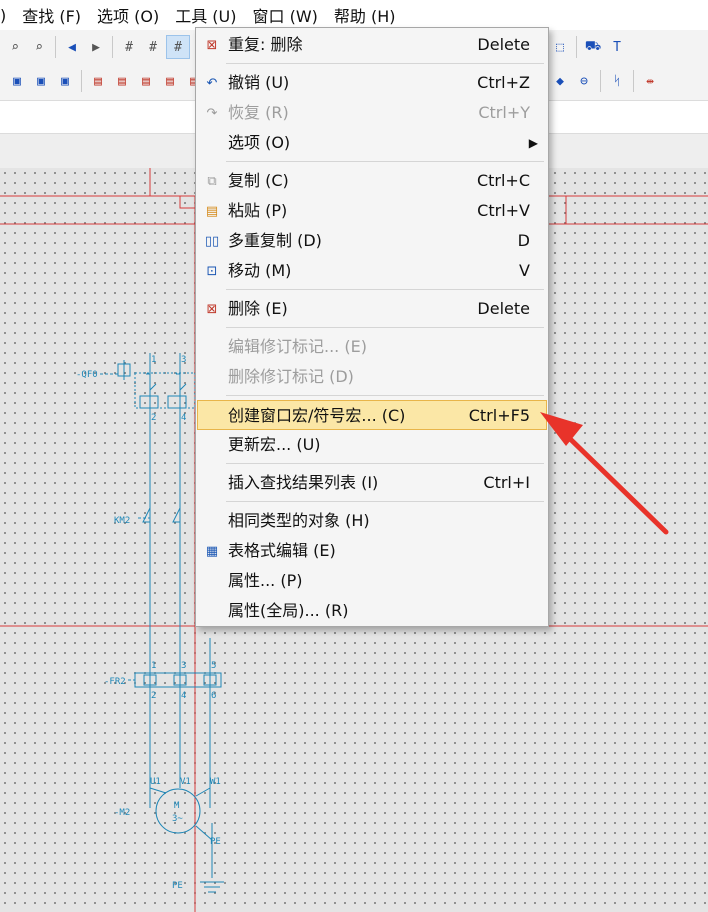 The height and width of the screenshot is (912, 708). Describe the element at coordinates (604, 473) in the screenshot. I see `annotation-arrow-icon` at that location.